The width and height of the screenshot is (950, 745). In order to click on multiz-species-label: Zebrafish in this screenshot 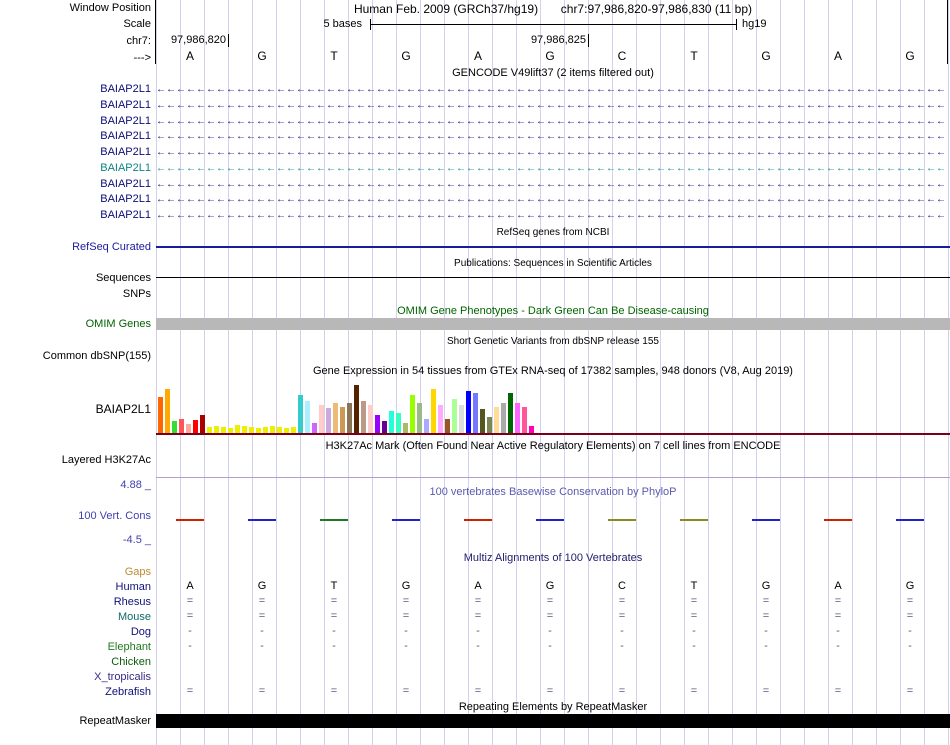, I will do `click(75, 692)`.